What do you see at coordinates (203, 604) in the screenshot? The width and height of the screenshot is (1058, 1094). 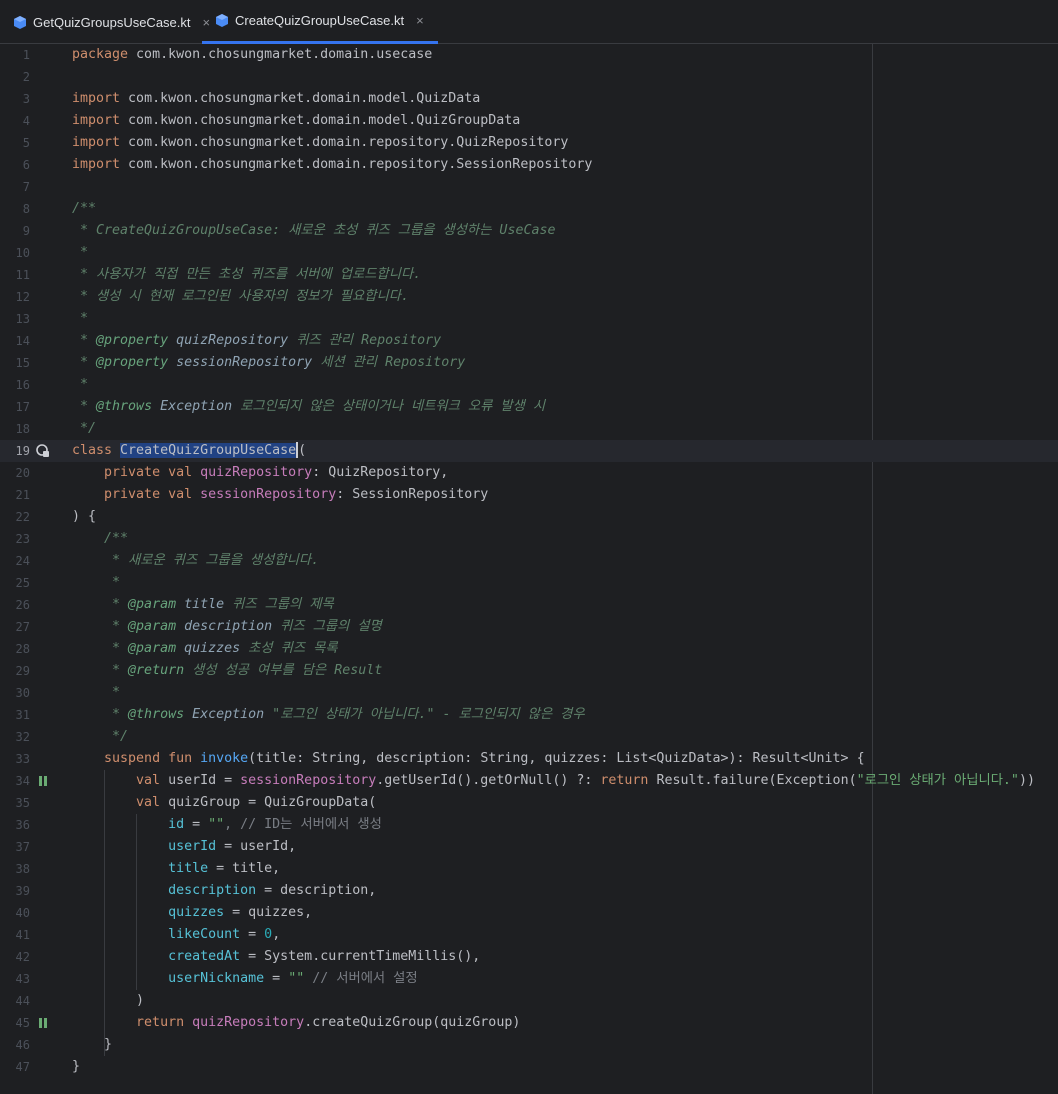 I see `code-line: * @param title 퀴즈 그룹의 제목` at bounding box center [203, 604].